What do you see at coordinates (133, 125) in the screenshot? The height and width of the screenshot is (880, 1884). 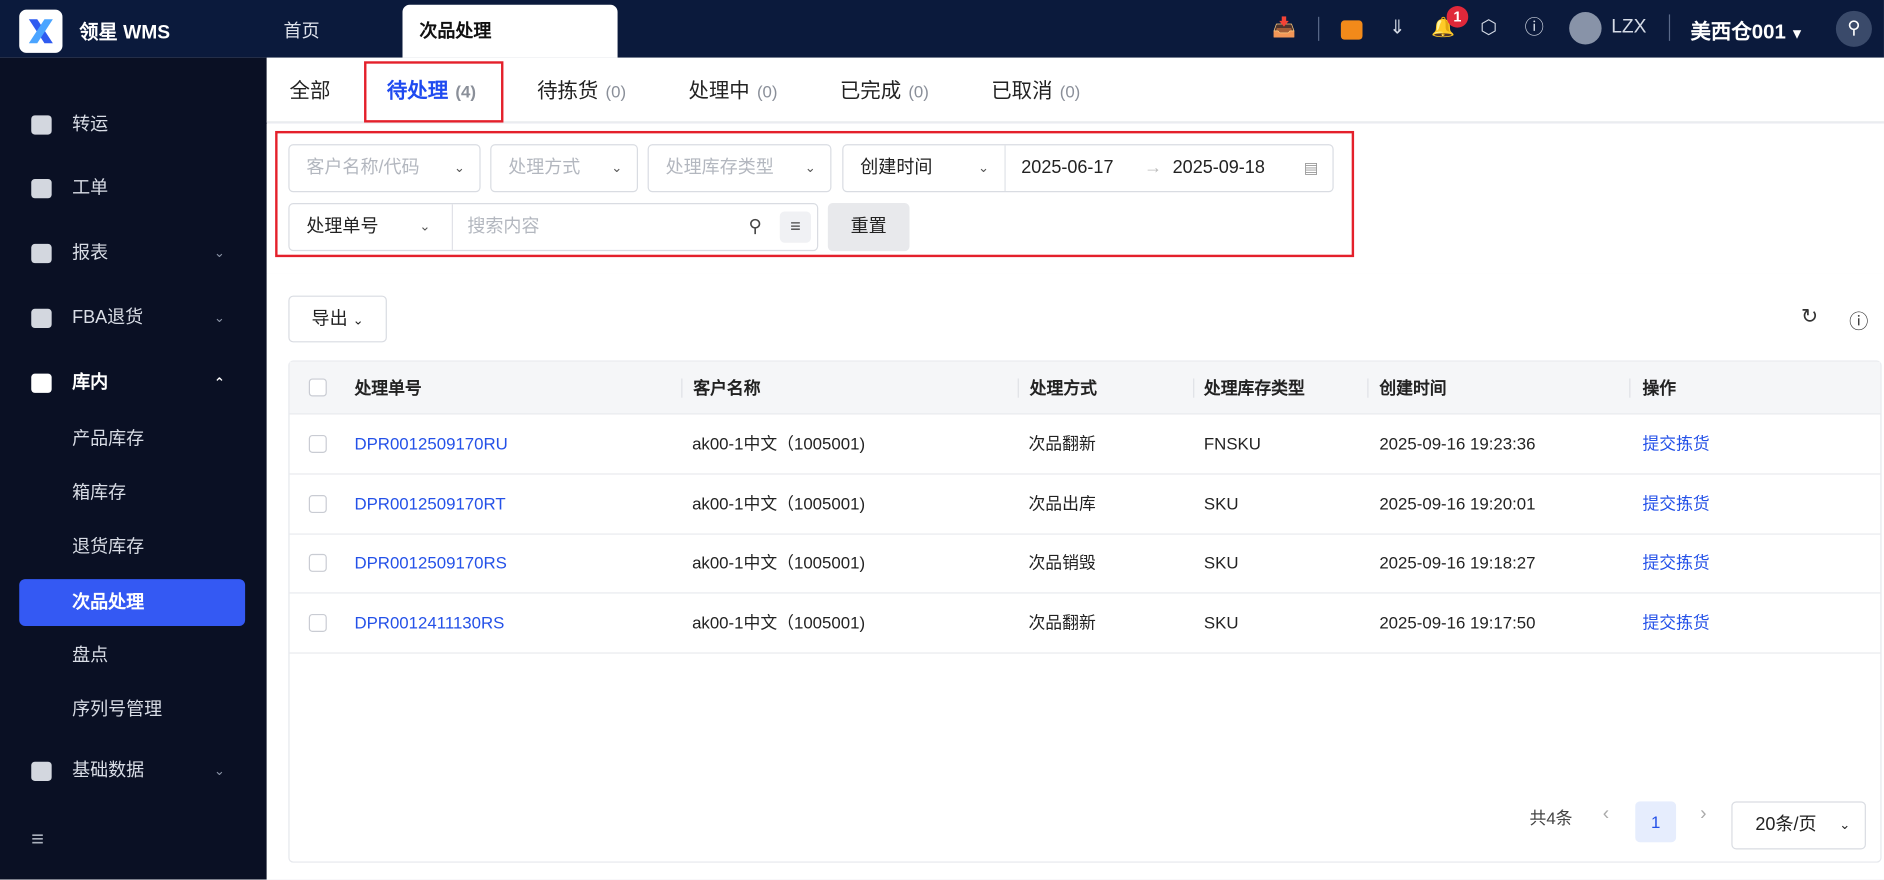 I see `sidebar-item-transfer: 转运` at bounding box center [133, 125].